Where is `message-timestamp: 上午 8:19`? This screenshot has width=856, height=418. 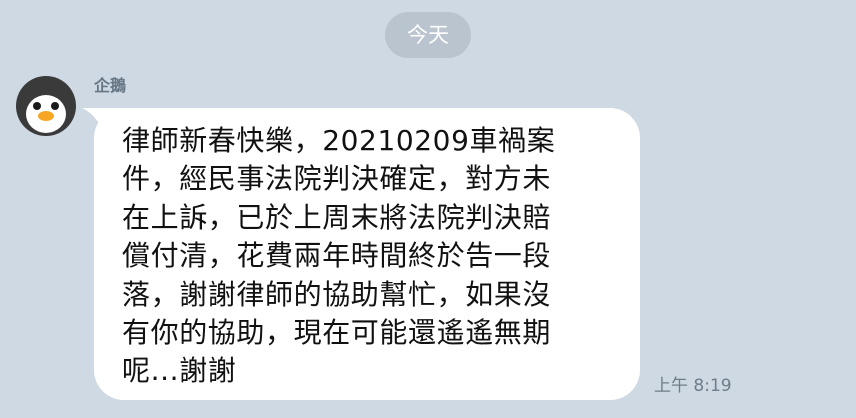
message-timestamp: 上午 8:19 is located at coordinates (693, 386).